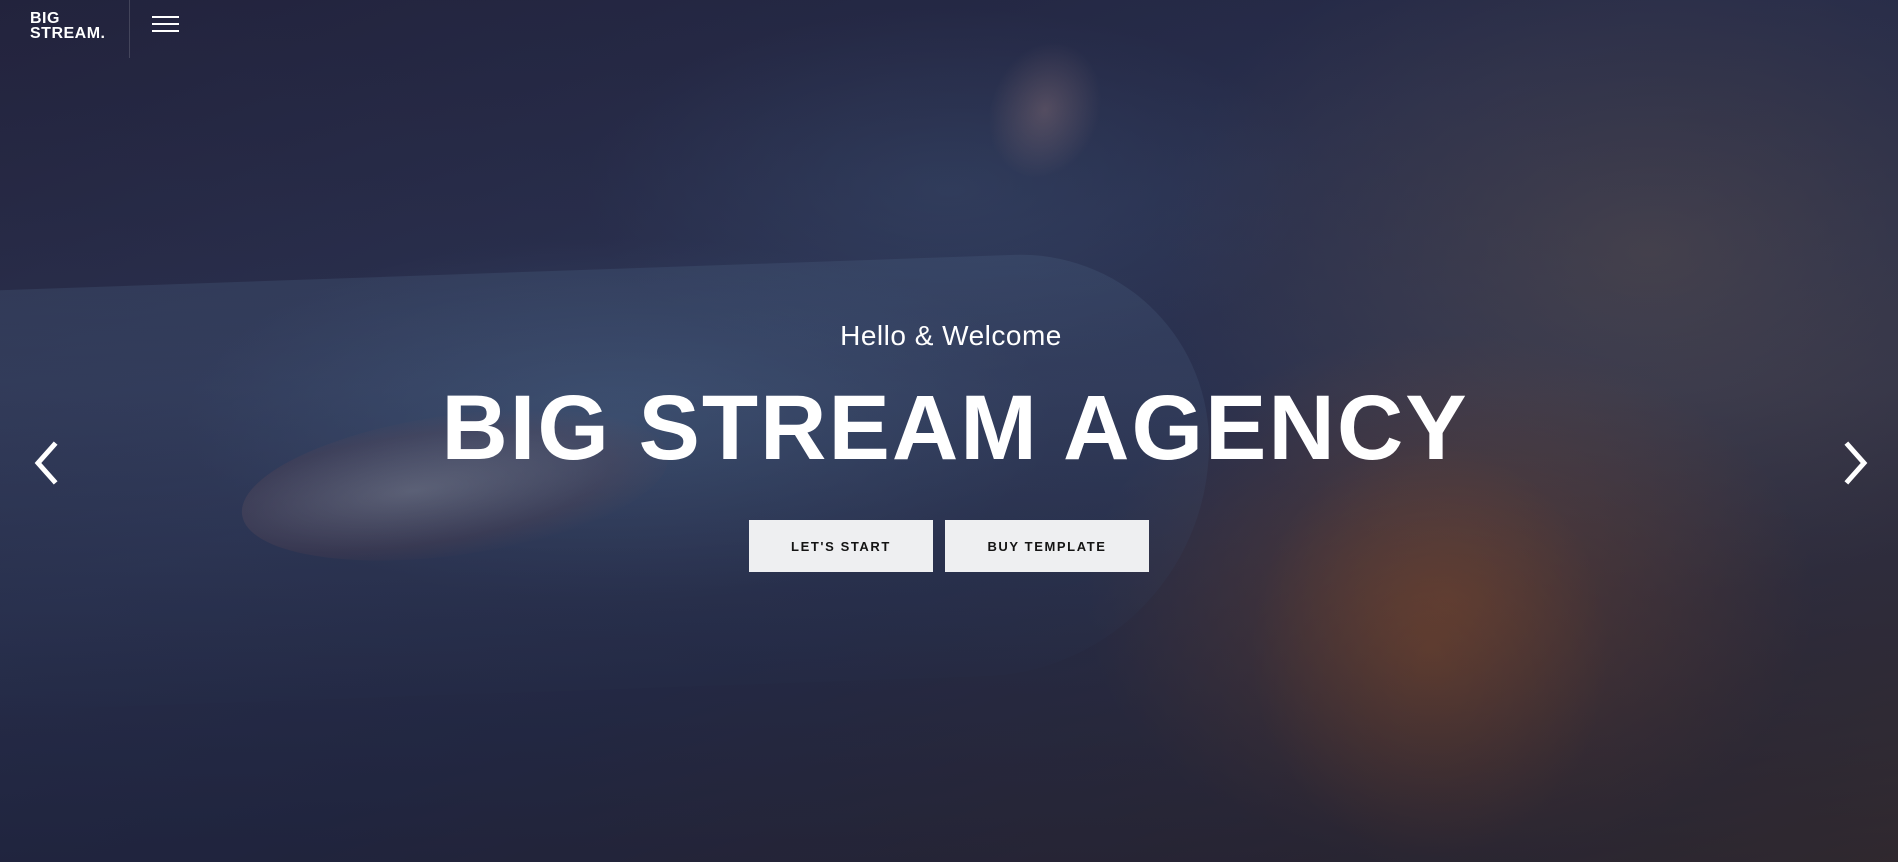 This screenshot has width=1898, height=862. Describe the element at coordinates (45, 18) in the screenshot. I see `logo-line-1: BIG` at that location.